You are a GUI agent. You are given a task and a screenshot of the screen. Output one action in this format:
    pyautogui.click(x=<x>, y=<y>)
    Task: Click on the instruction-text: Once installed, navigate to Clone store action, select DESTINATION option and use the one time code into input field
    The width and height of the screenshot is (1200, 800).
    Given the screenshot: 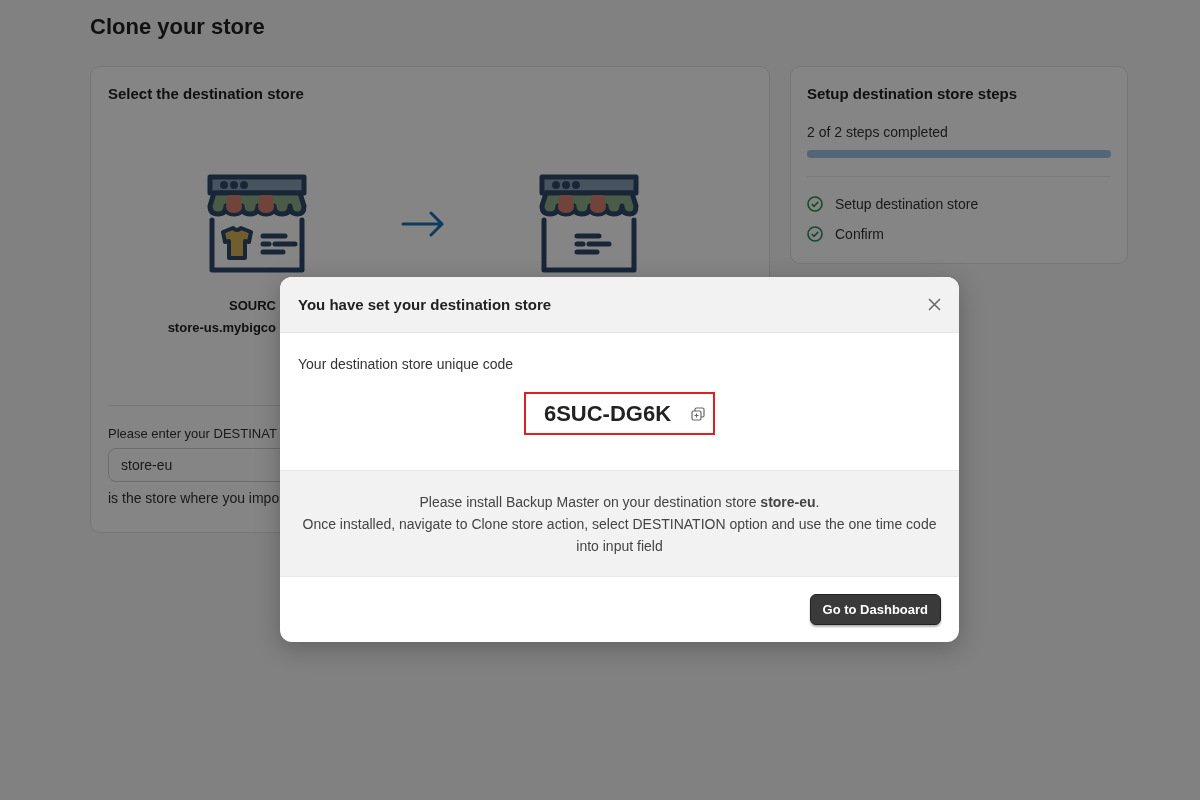 What is the action you would take?
    pyautogui.click(x=619, y=535)
    